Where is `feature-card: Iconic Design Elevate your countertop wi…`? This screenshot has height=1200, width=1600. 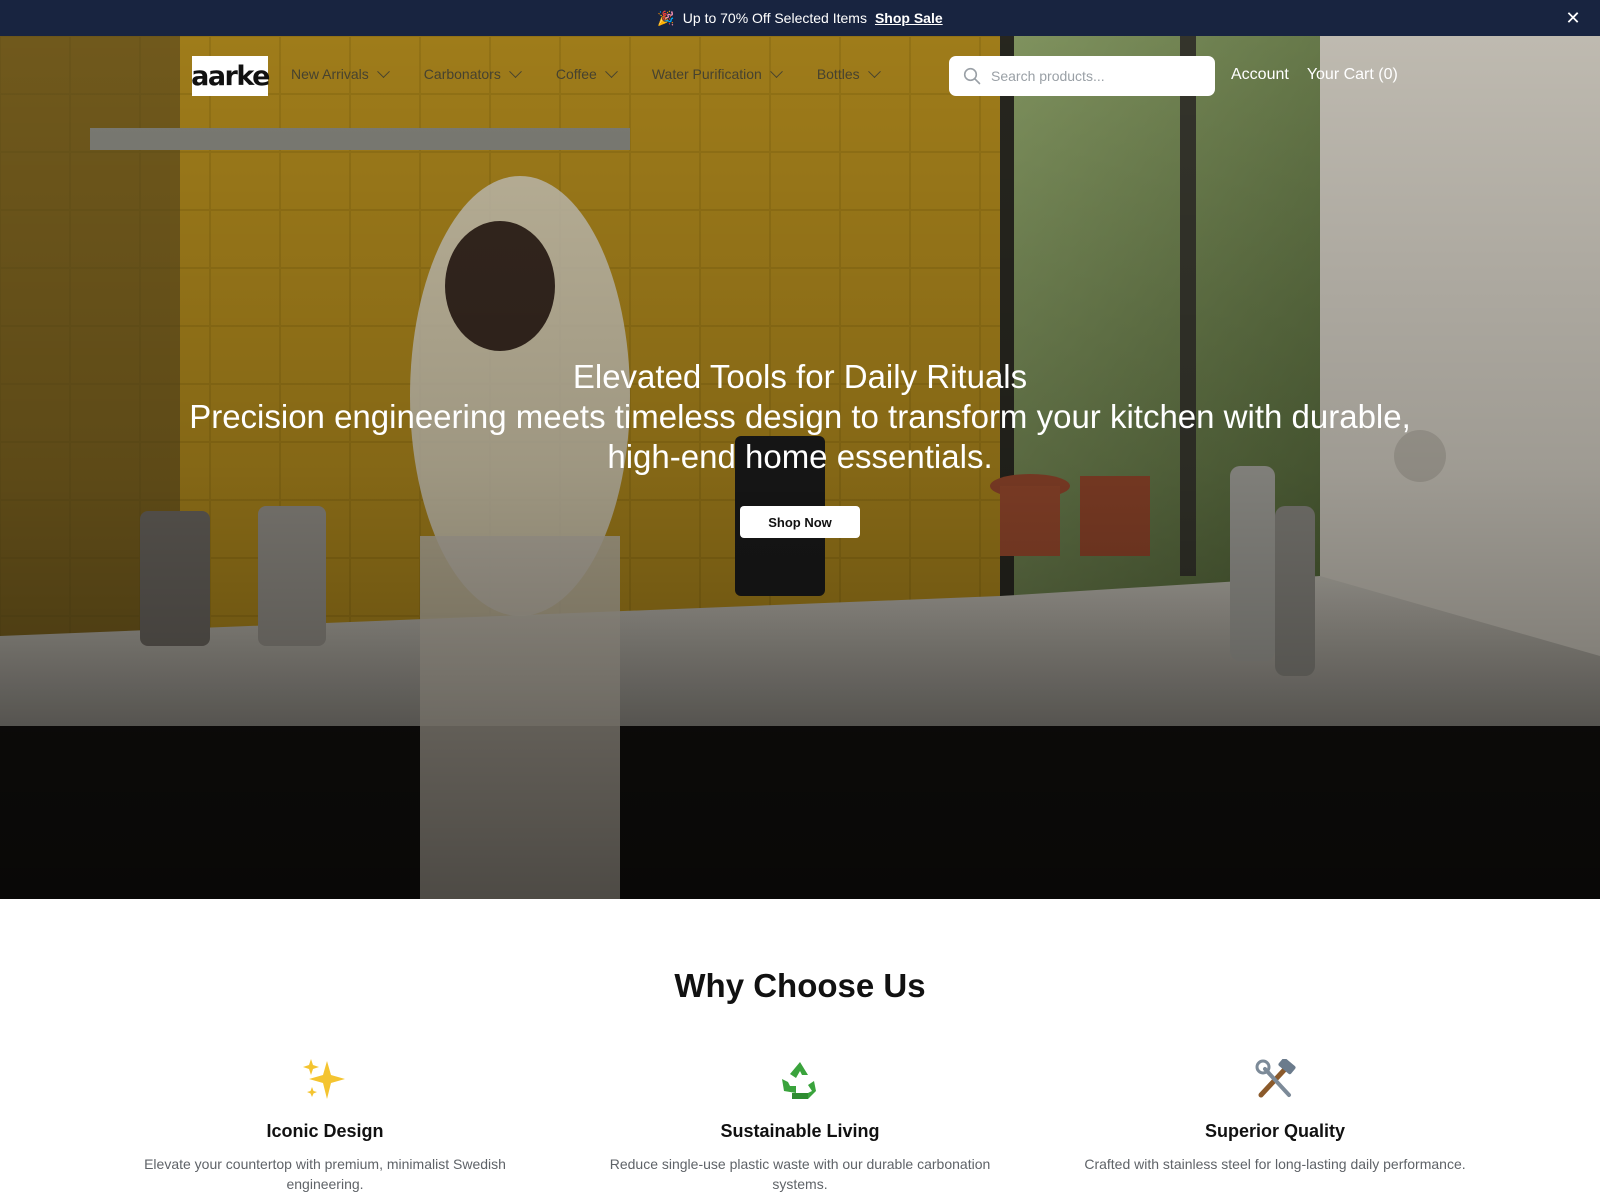 feature-card: Iconic Design Elevate your countertop wi… is located at coordinates (325, 1126).